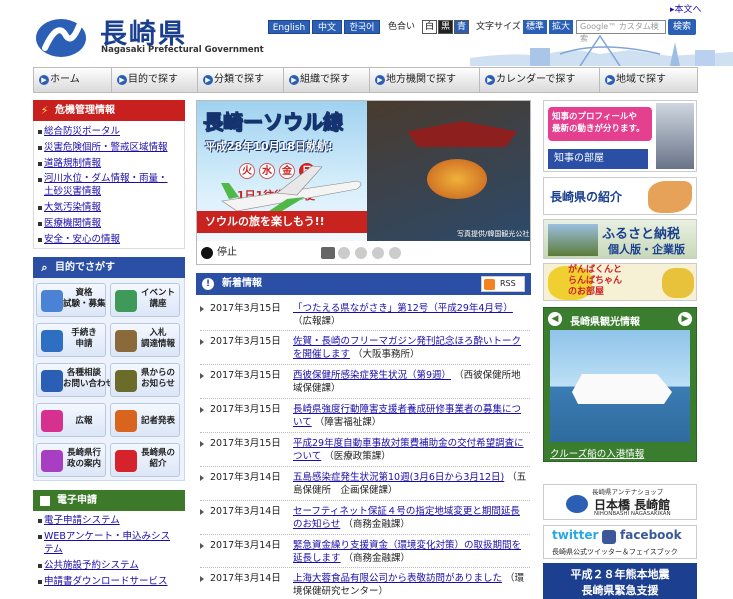  I want to click on tile-notice: 県からの お知らせ, so click(145, 380).